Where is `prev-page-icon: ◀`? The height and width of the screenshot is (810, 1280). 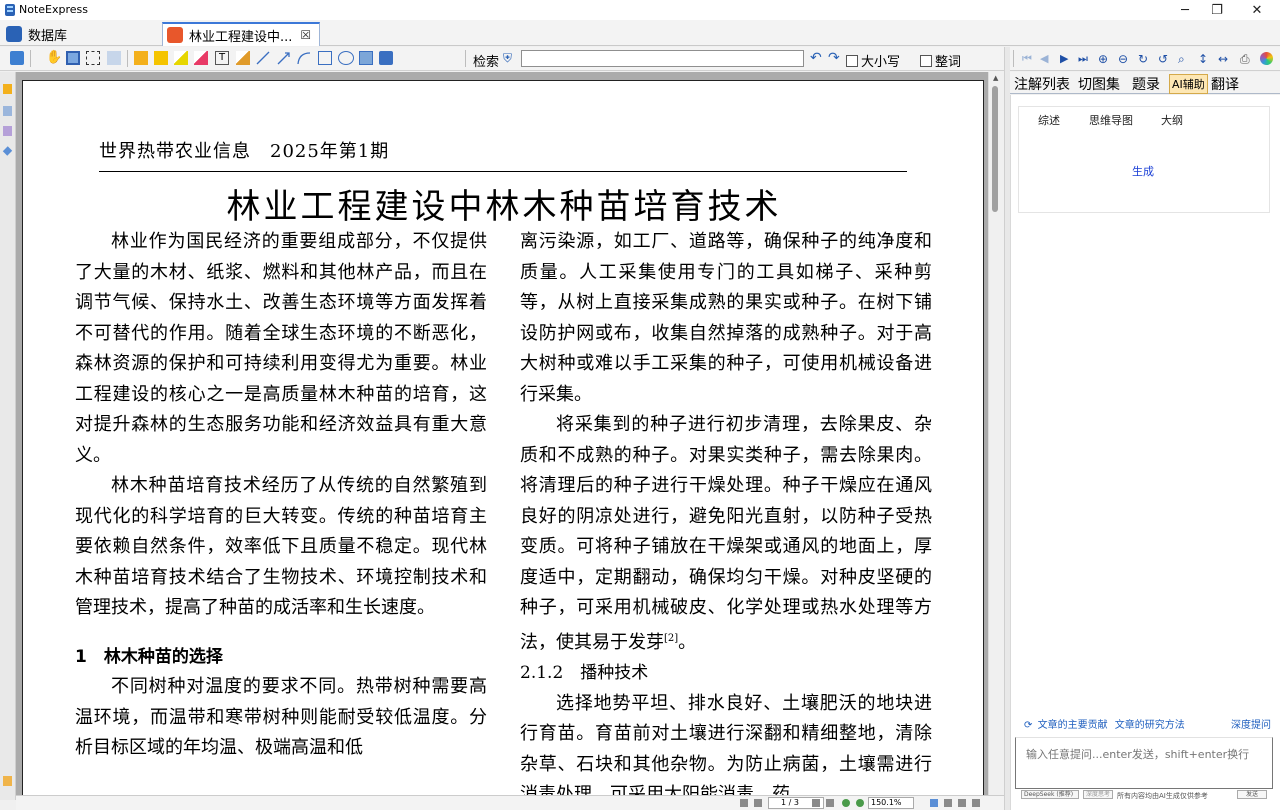 prev-page-icon: ◀ is located at coordinates (1046, 58).